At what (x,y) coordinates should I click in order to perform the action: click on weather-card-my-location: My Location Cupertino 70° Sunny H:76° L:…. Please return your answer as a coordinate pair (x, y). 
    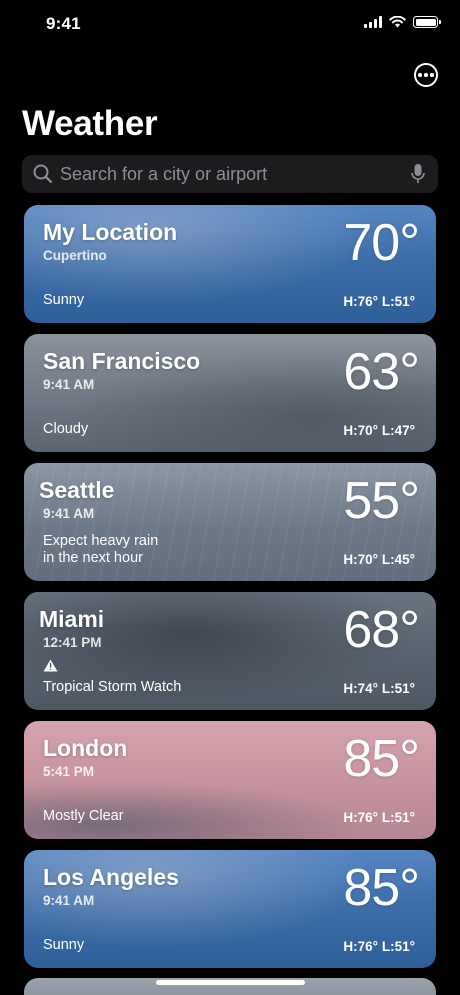
    Looking at the image, I should click on (230, 264).